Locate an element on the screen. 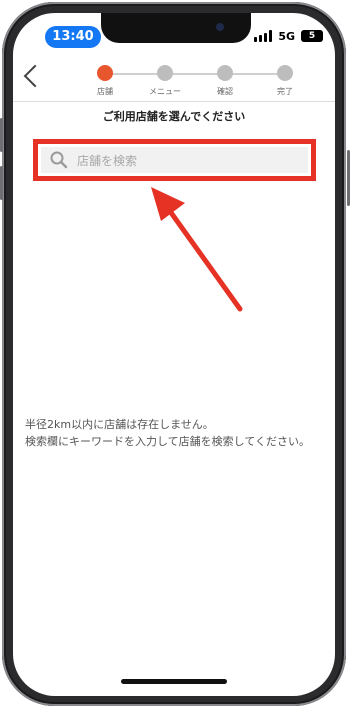 This screenshot has height=709, width=350. message-line-2: 検索欄にキーワードを入力して店舗を検索してください。 is located at coordinates (168, 441).